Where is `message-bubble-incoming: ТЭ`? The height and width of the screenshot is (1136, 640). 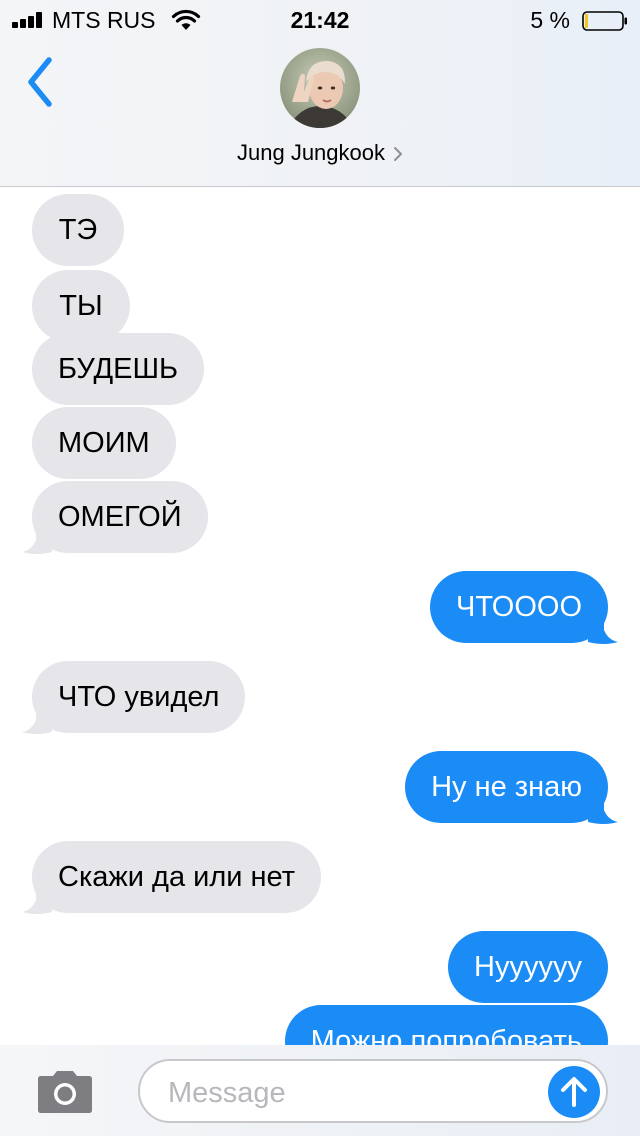
message-bubble-incoming: ТЭ is located at coordinates (78, 230).